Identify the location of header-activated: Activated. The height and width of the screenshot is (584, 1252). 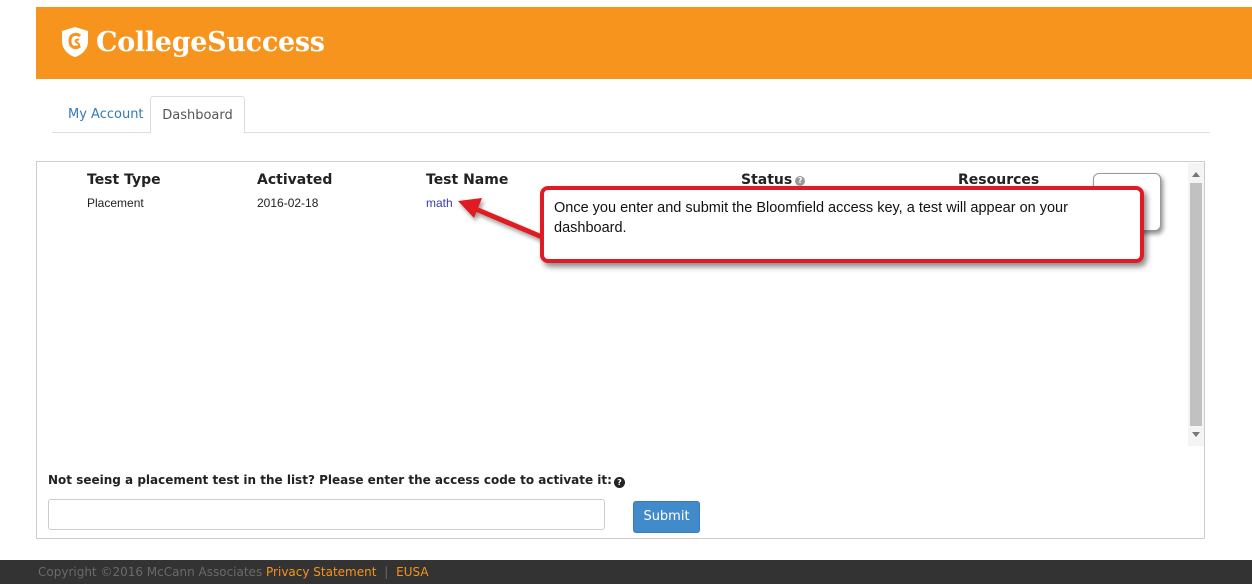
(295, 180).